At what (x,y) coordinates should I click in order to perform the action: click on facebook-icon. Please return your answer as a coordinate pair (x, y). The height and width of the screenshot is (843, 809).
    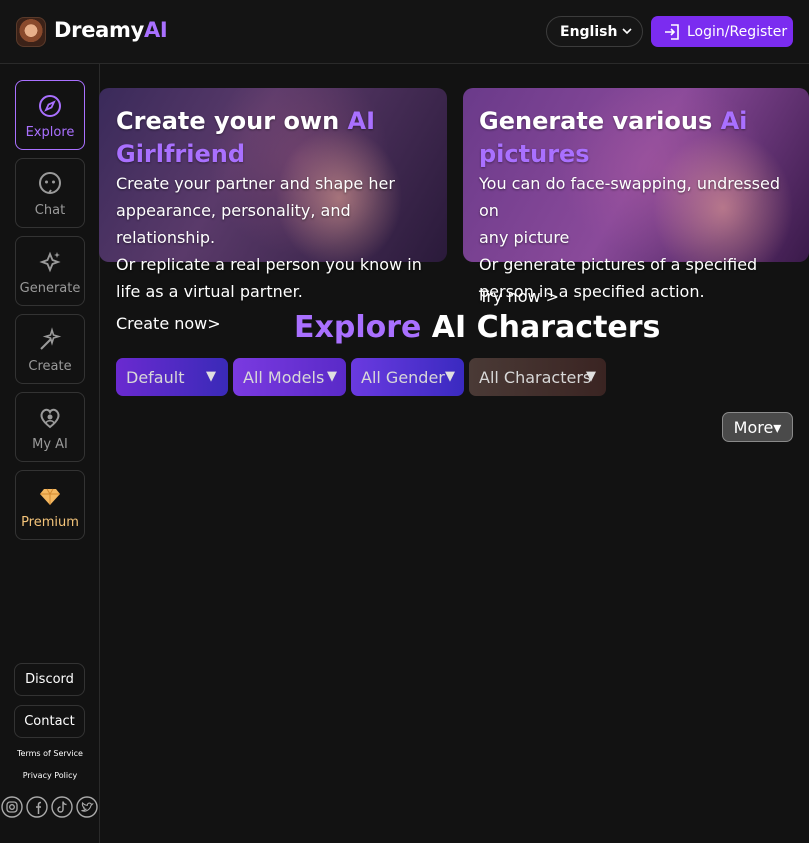
    Looking at the image, I should click on (37, 807).